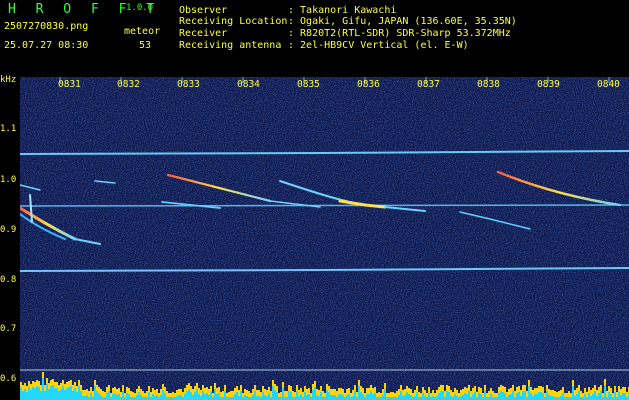  Describe the element at coordinates (8, 129) in the screenshot. I see `y-tick-label: 1.1` at that location.